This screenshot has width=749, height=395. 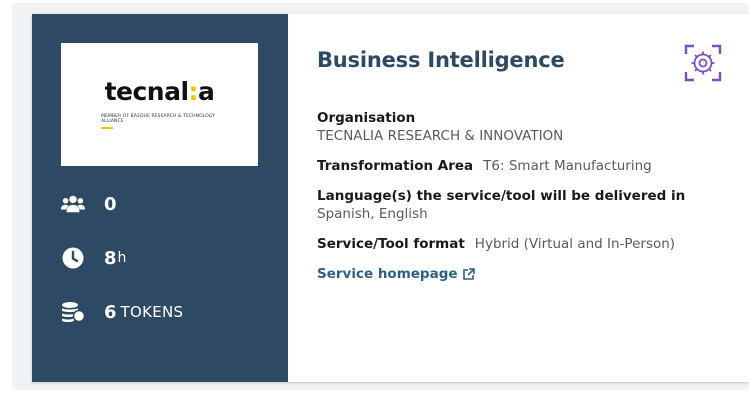 I want to click on participants-count: 0, so click(x=110, y=204).